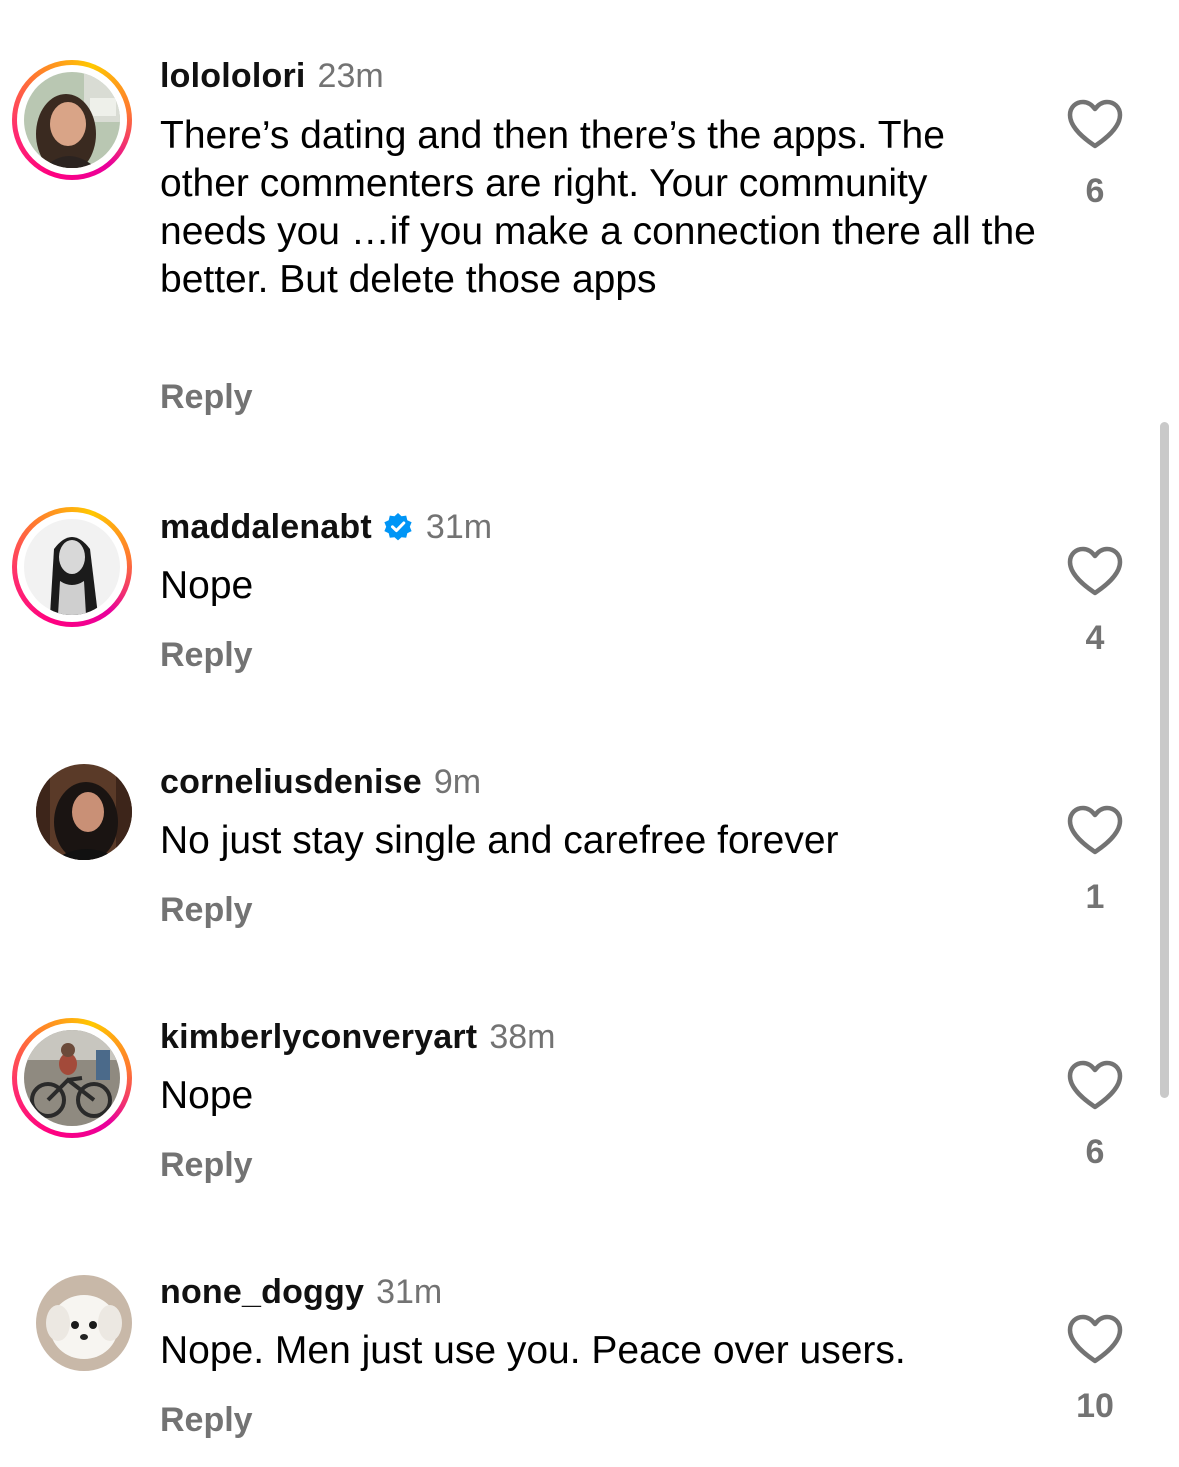  Describe the element at coordinates (1164, 760) in the screenshot. I see `scrollbar` at that location.